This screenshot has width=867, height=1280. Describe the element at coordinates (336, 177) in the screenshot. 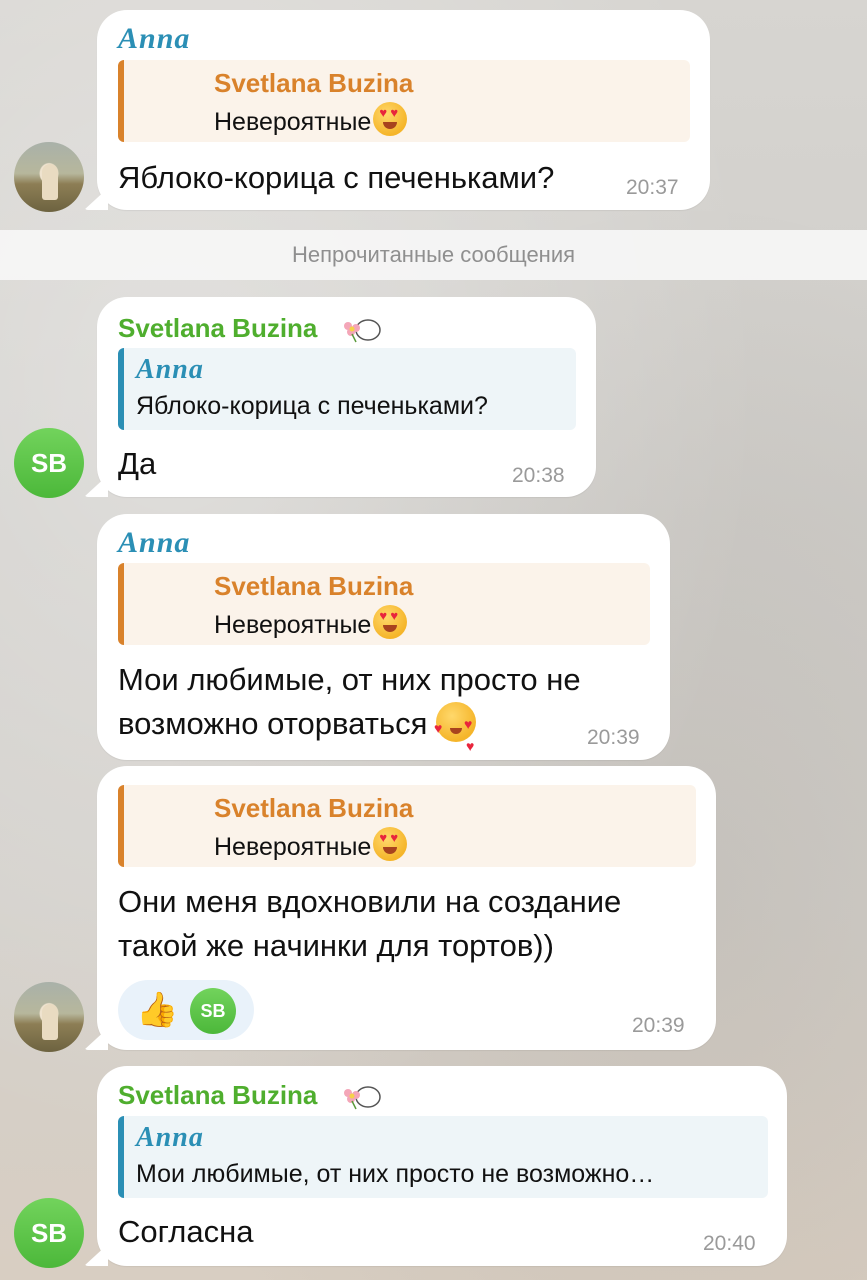

I see `message-text: Яблоко-корица с печеньками?` at that location.